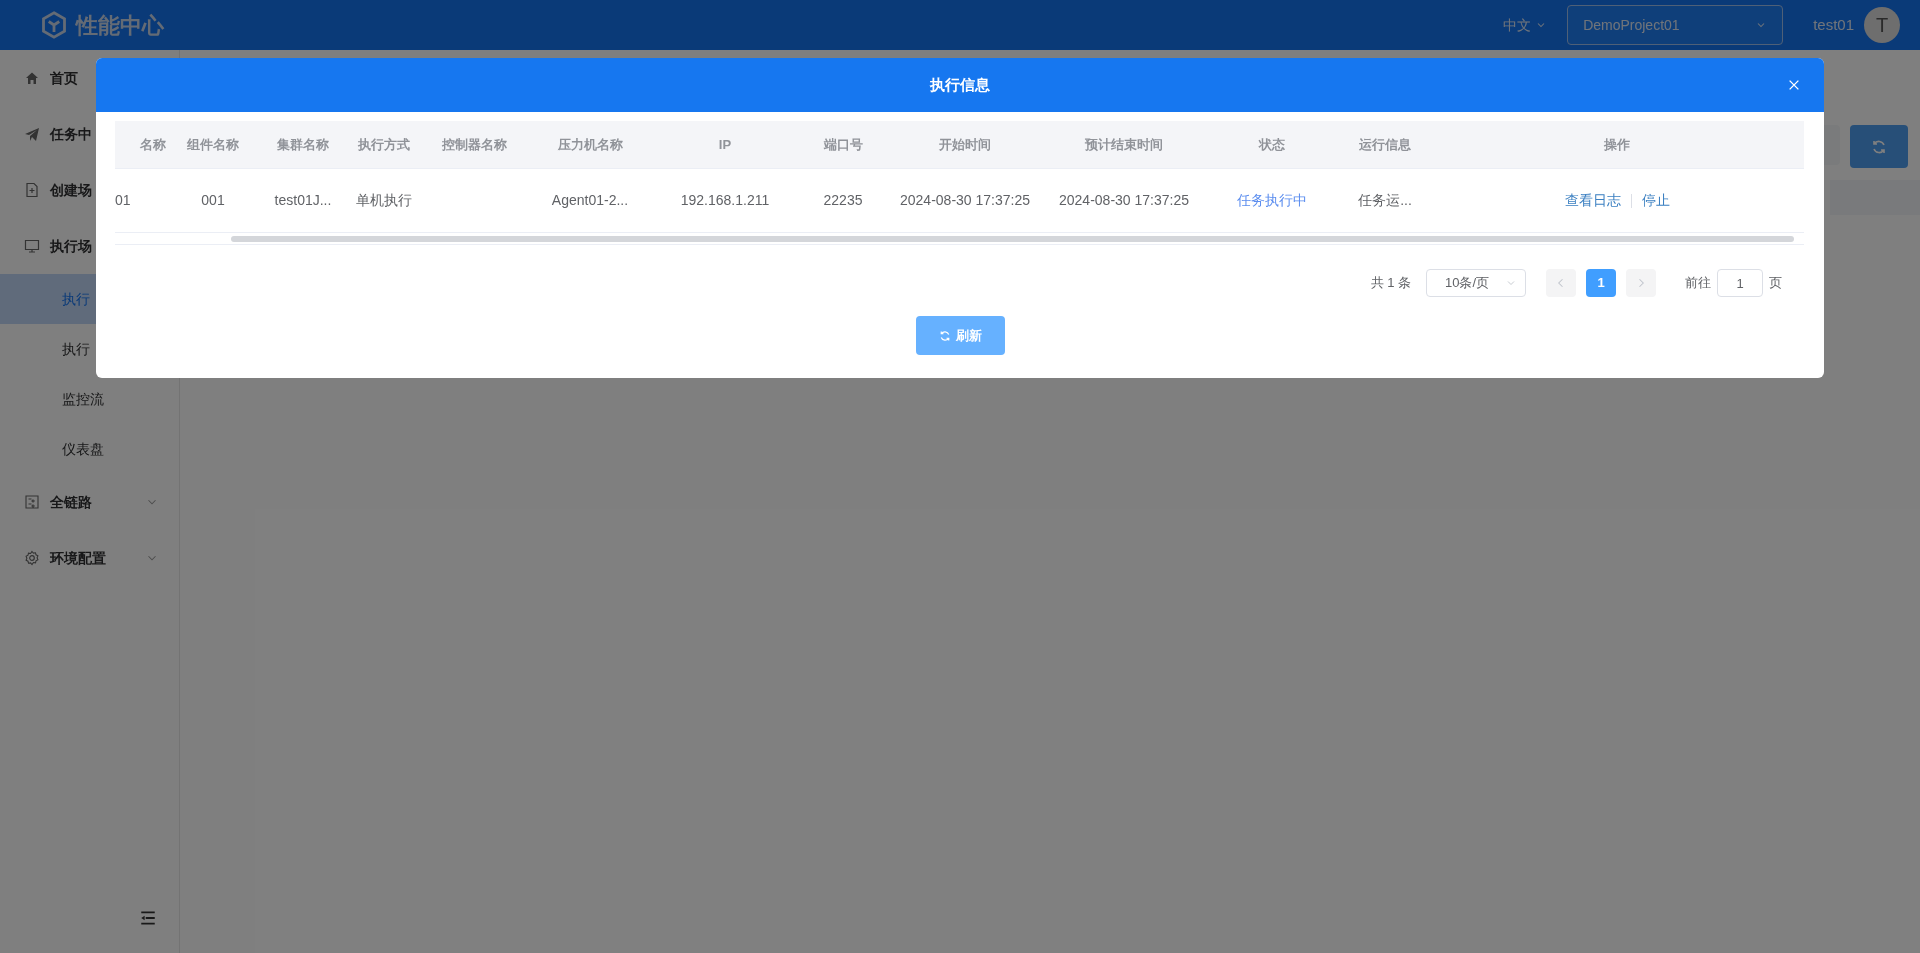 Image resolution: width=1920 pixels, height=953 pixels. I want to click on dialog-title: 执行信息, so click(960, 84).